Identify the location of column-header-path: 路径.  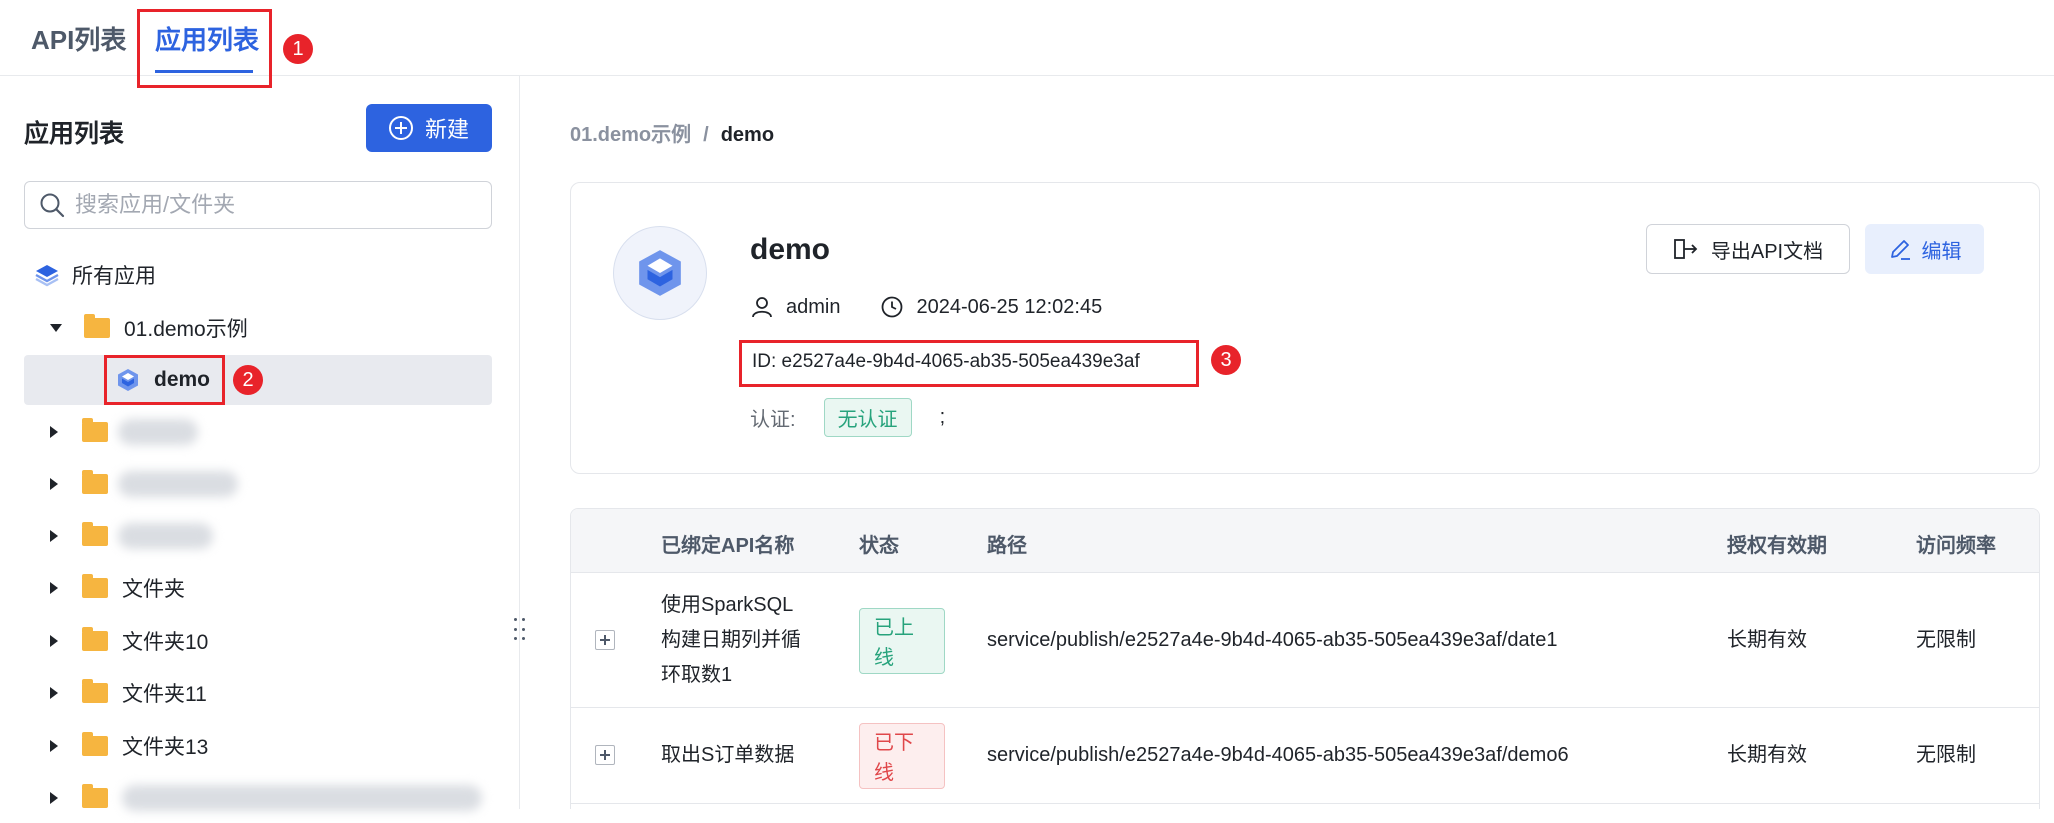
(1007, 546).